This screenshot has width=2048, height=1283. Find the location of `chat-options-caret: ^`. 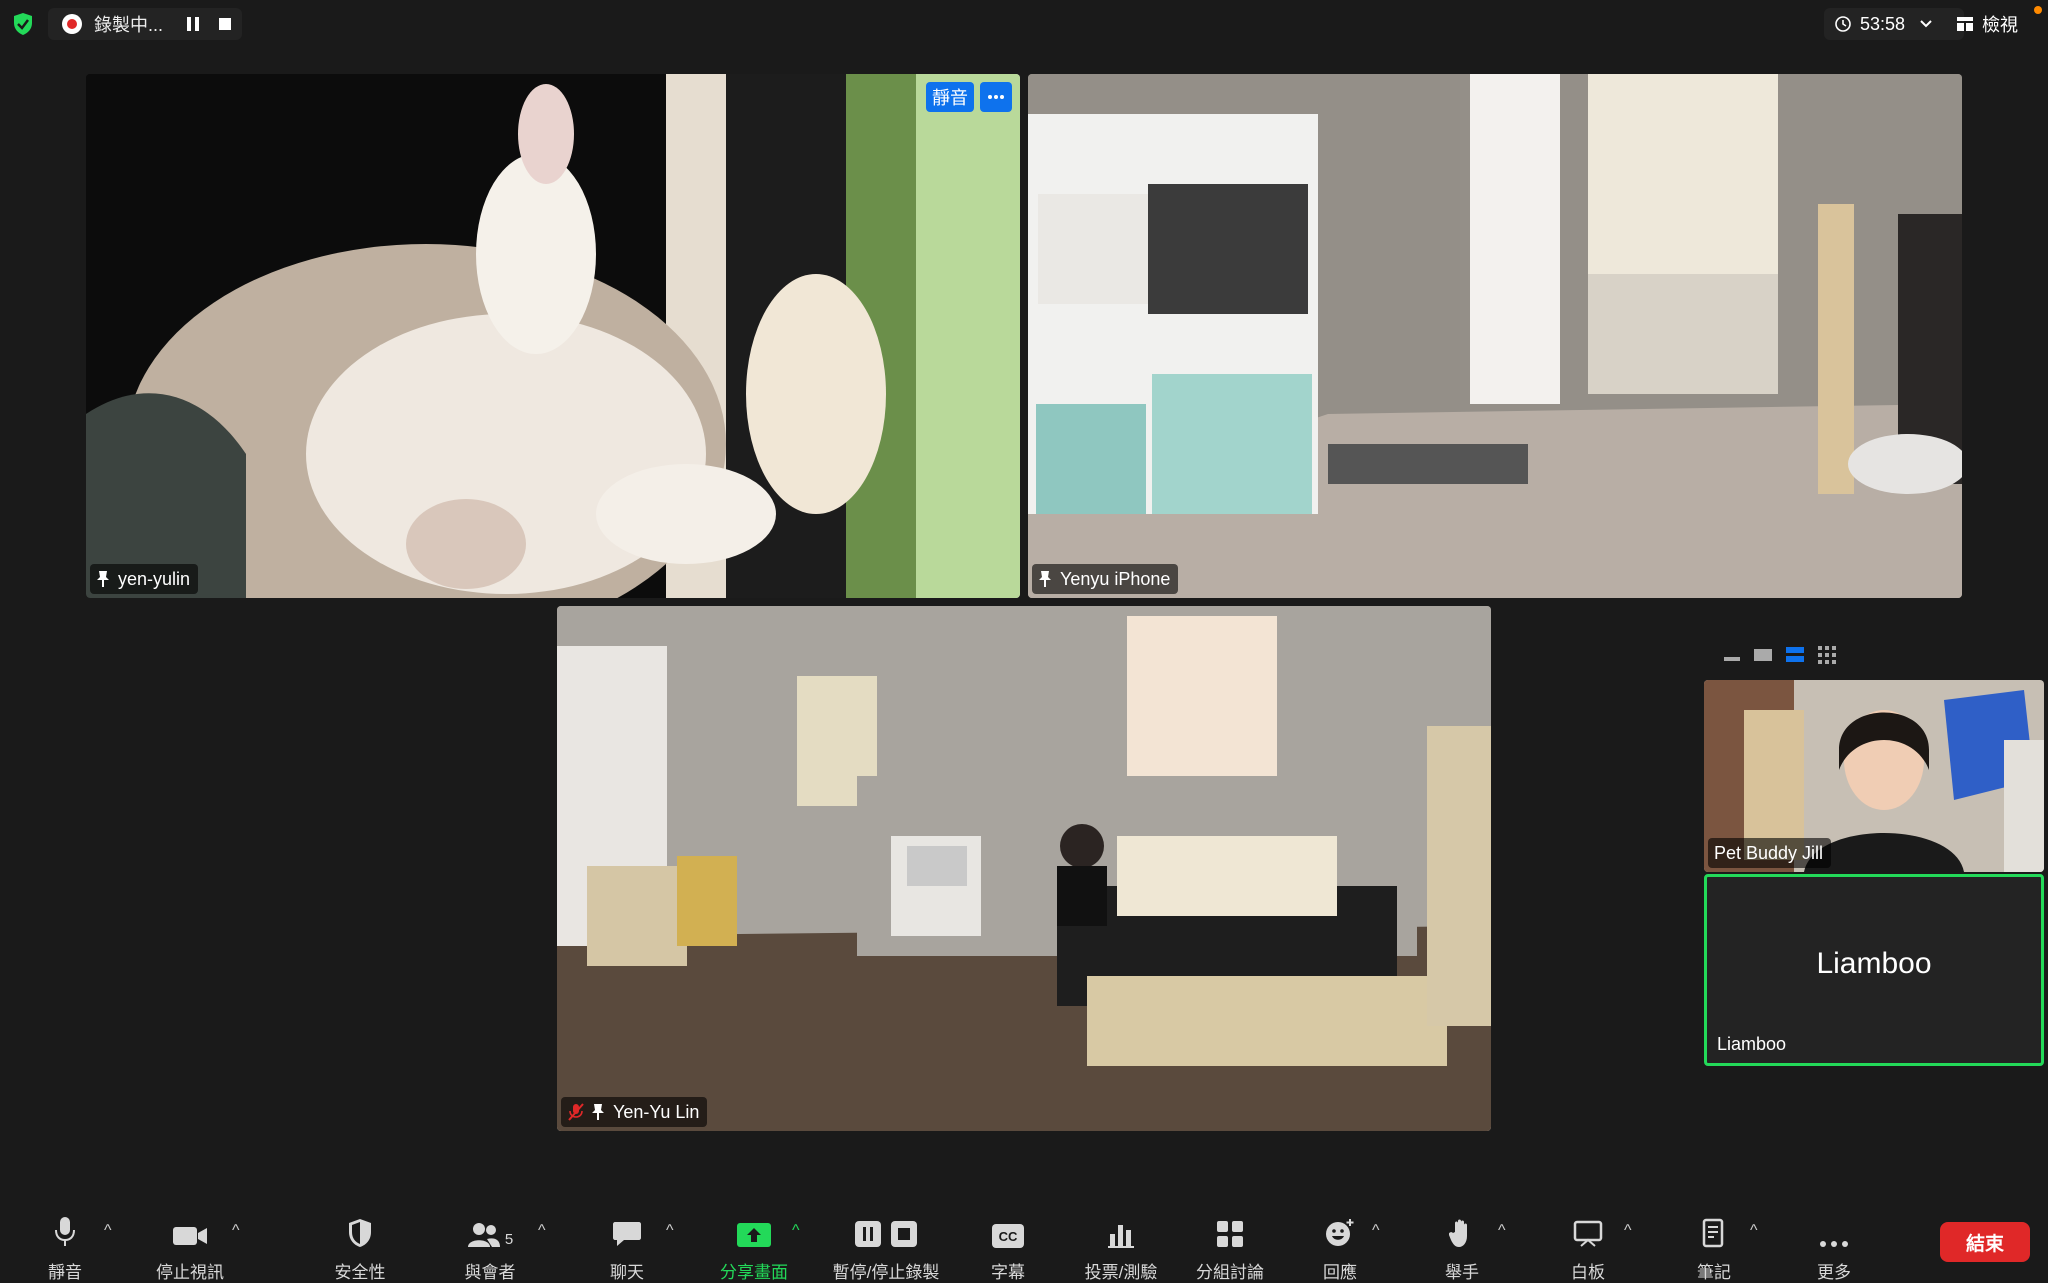

chat-options-caret: ^ is located at coordinates (670, 1231).